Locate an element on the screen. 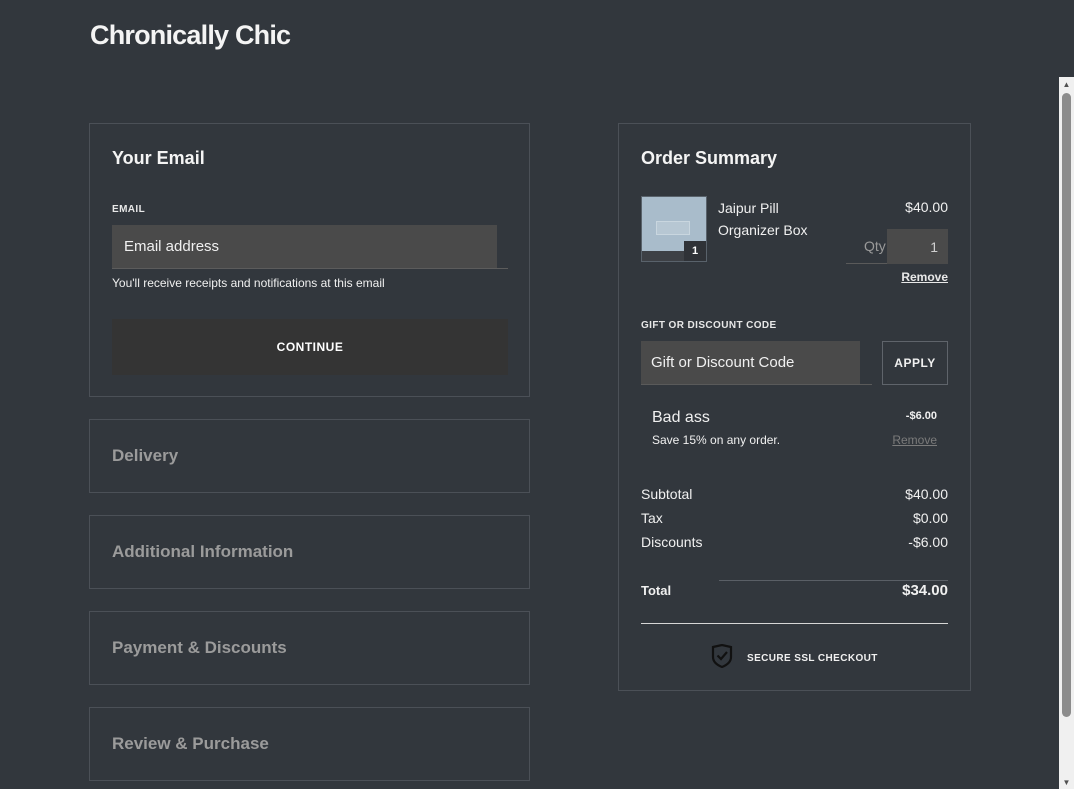 The width and height of the screenshot is (1074, 789). summary-divider is located at coordinates (794, 623).